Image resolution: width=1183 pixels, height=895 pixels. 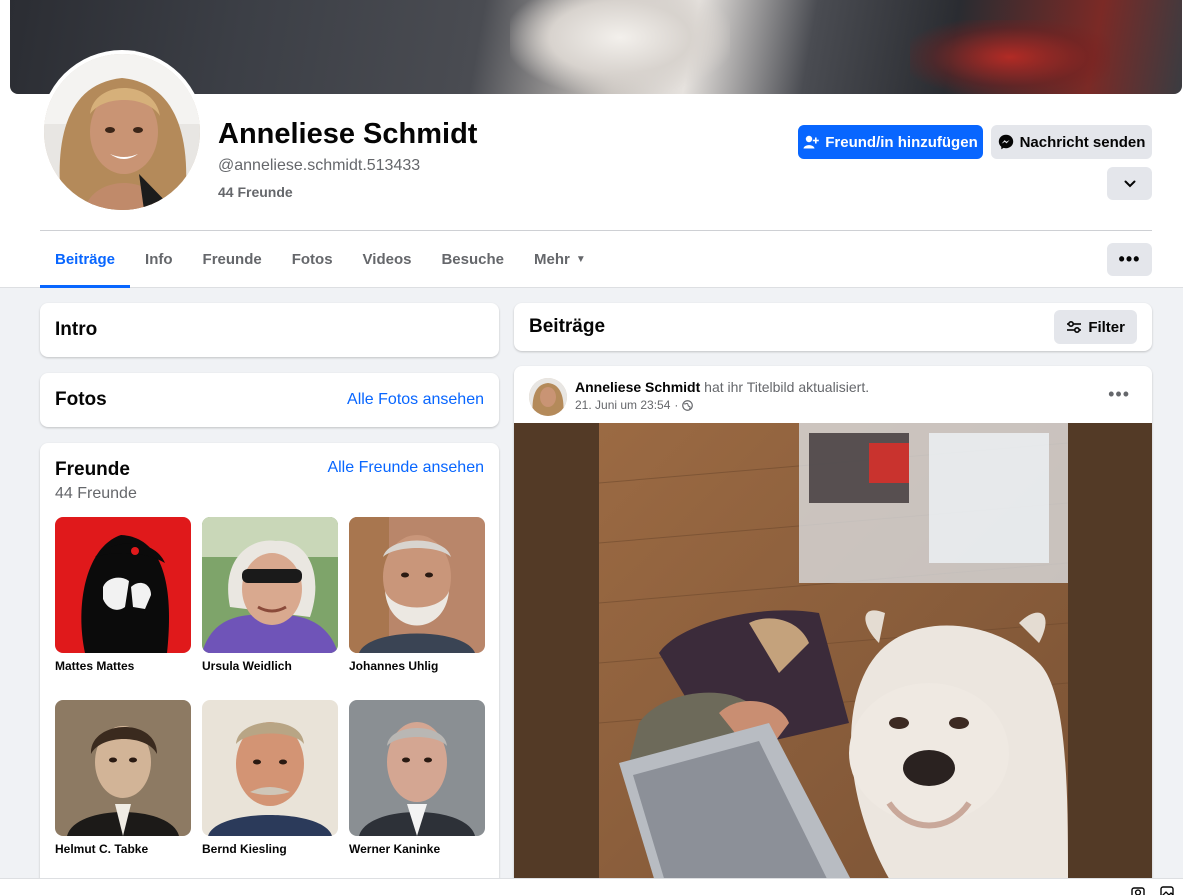 What do you see at coordinates (1082, 142) in the screenshot?
I see `send-message-label: Nachricht senden` at bounding box center [1082, 142].